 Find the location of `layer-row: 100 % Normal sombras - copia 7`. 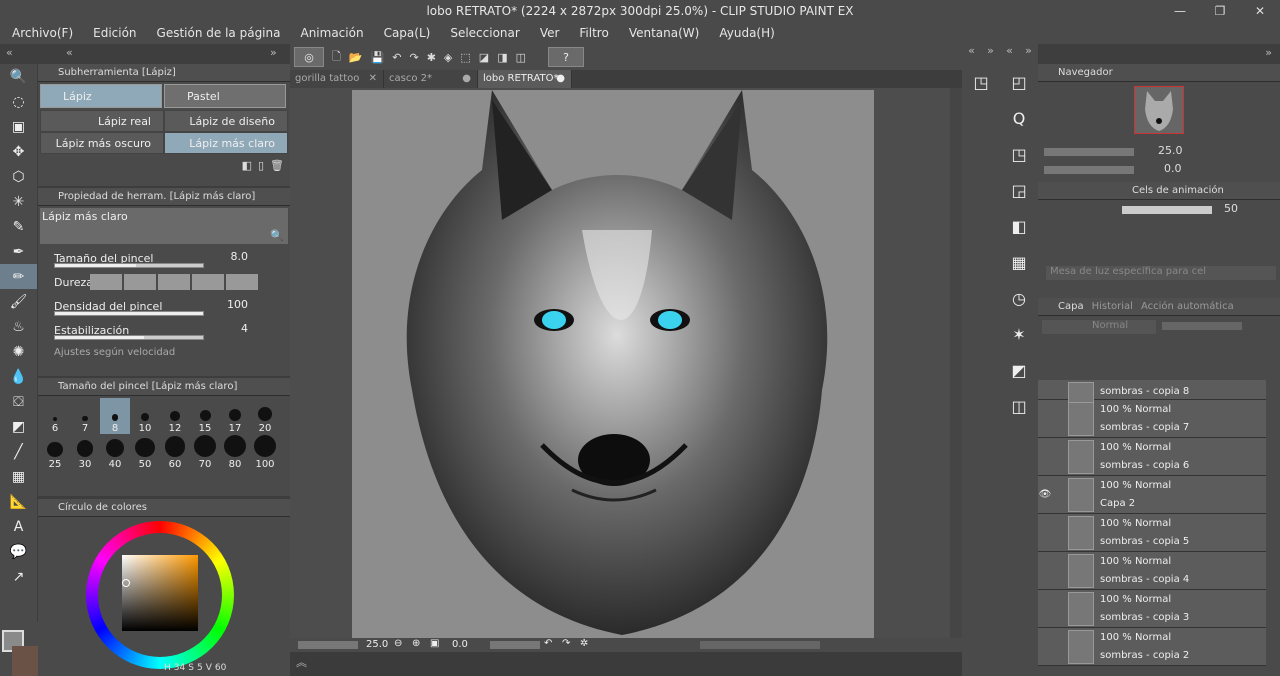

layer-row: 100 % Normal sombras - copia 7 is located at coordinates (1152, 419).